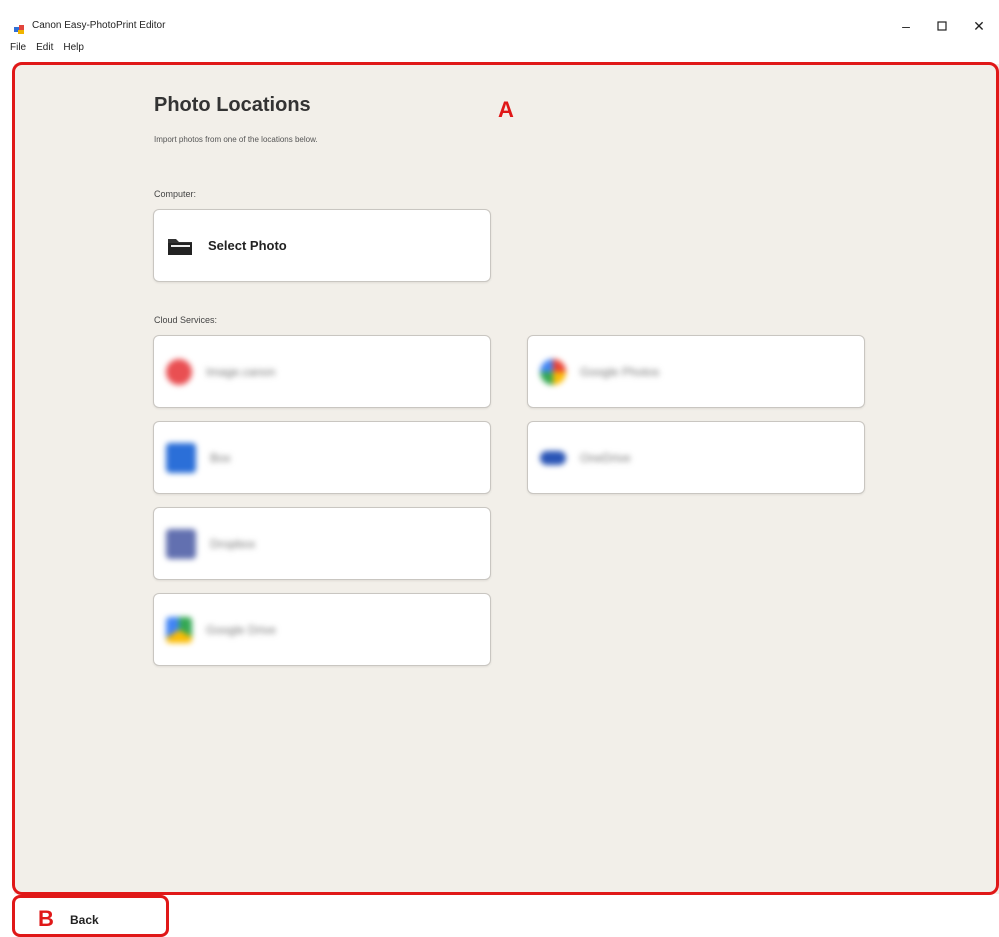 Image resolution: width=999 pixels, height=937 pixels. What do you see at coordinates (322, 371) in the screenshot?
I see `service-image-canon: Image.canon` at bounding box center [322, 371].